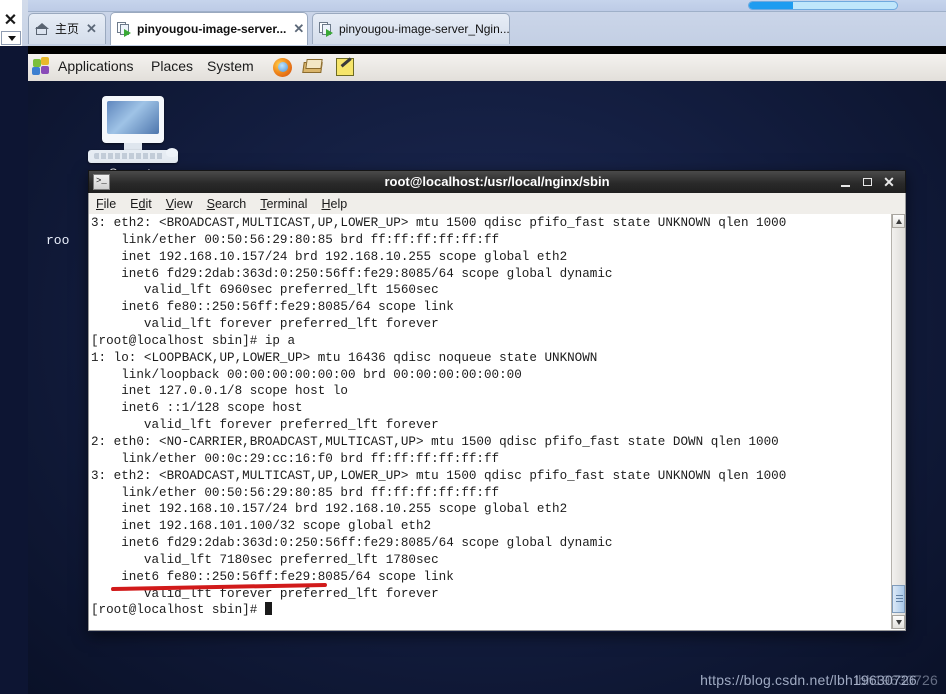 The height and width of the screenshot is (694, 946). Describe the element at coordinates (283, 204) in the screenshot. I see `menu-terminal: Terminal` at that location.